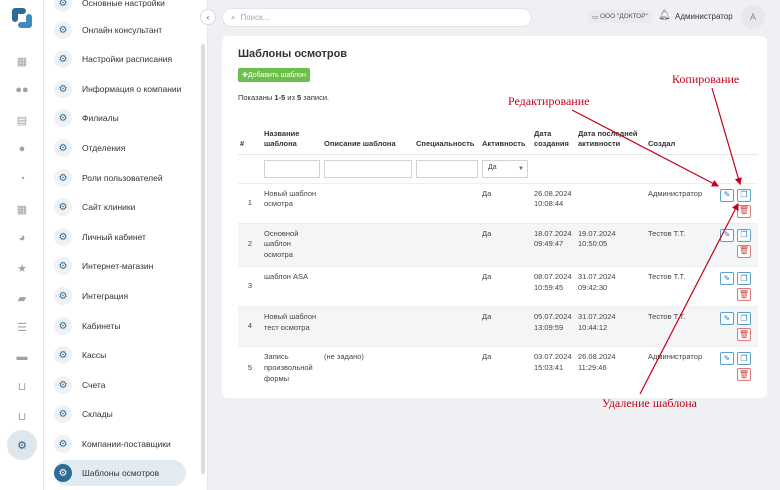 Image resolution: width=780 pixels, height=490 pixels. Describe the element at coordinates (22, 327) in the screenshot. I see `list-icon: ☰` at that location.